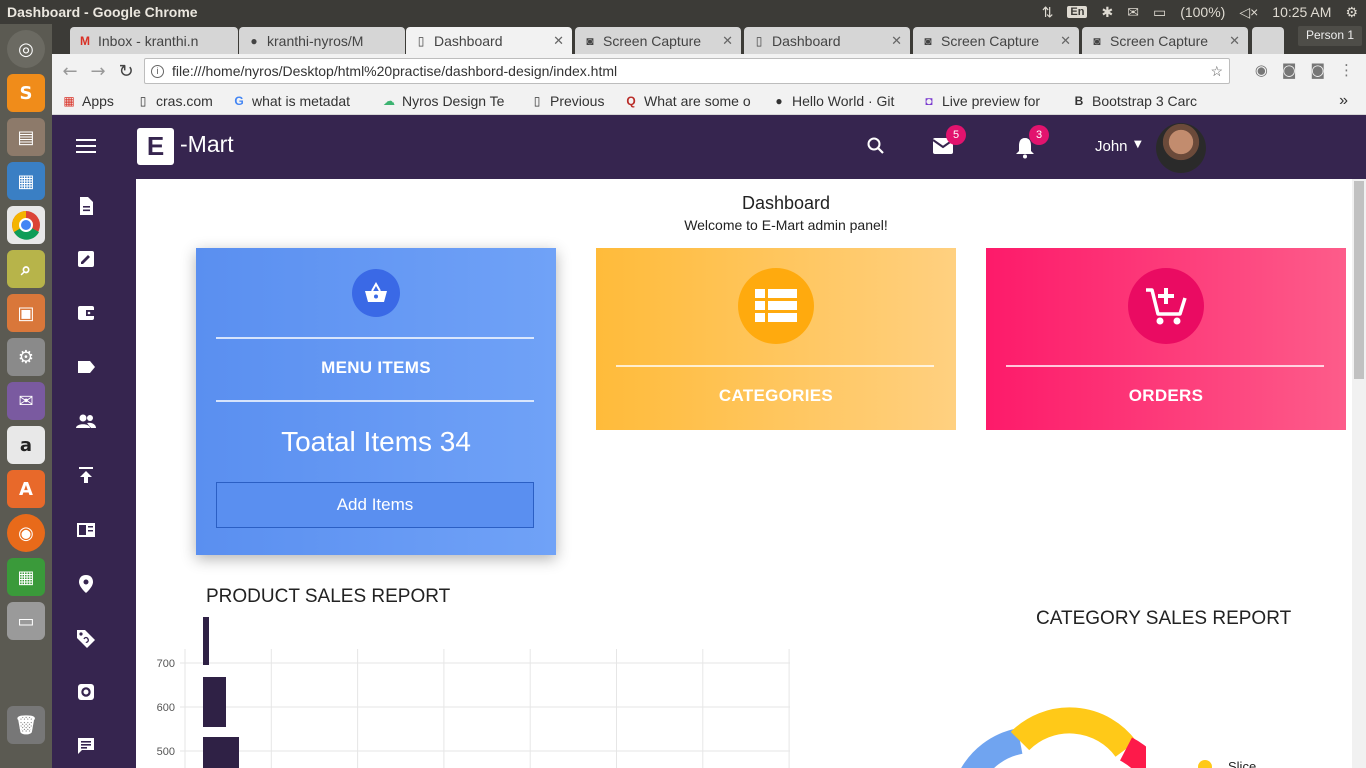 The image size is (1366, 768). Describe the element at coordinates (26, 577) in the screenshot. I see `spreadsheet-icon: ▦` at that location.